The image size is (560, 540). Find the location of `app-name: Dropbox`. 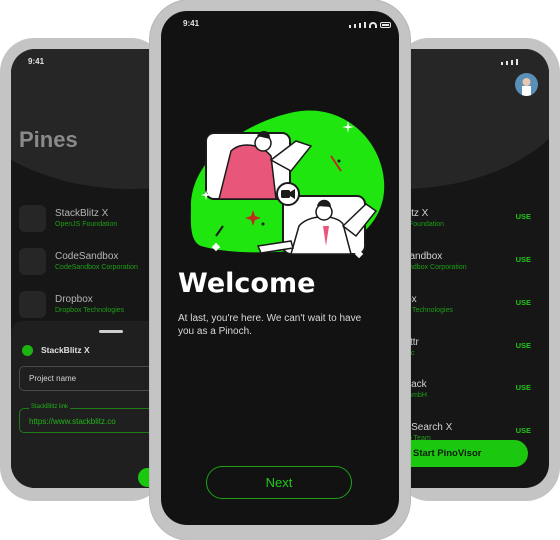

app-name: Dropbox is located at coordinates (74, 299).